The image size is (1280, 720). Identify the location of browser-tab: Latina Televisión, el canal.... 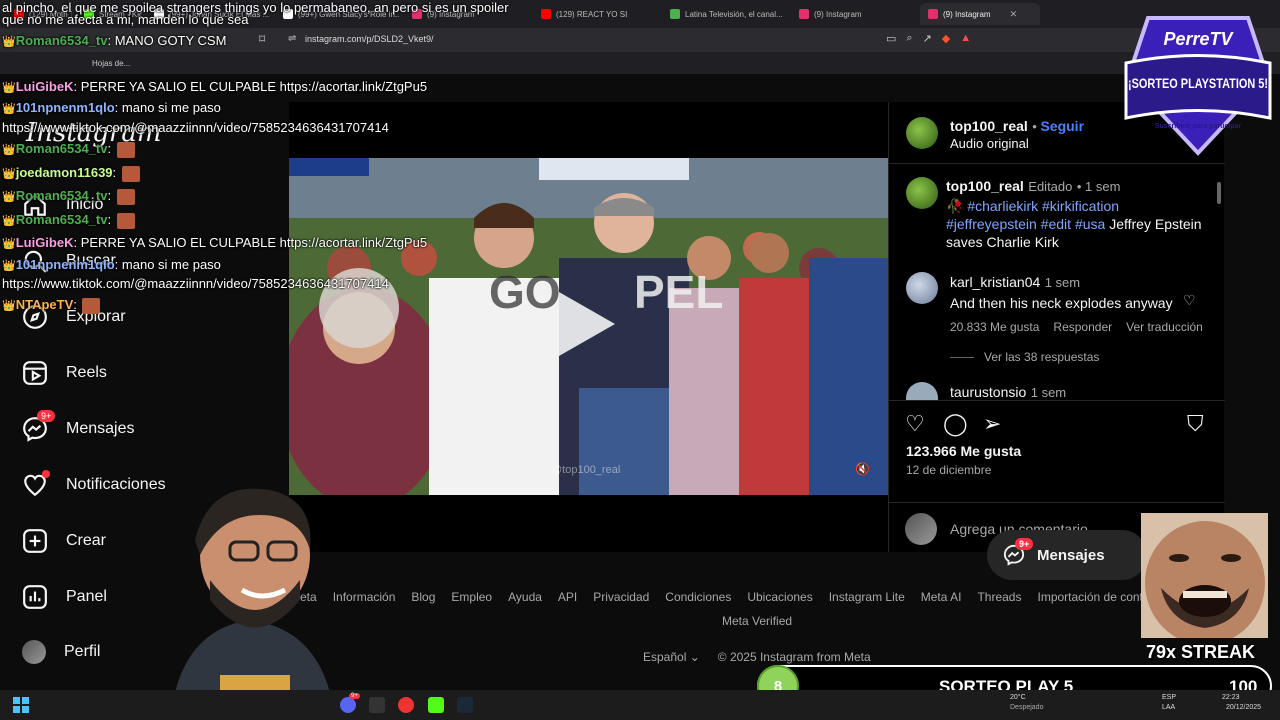
(724, 14).